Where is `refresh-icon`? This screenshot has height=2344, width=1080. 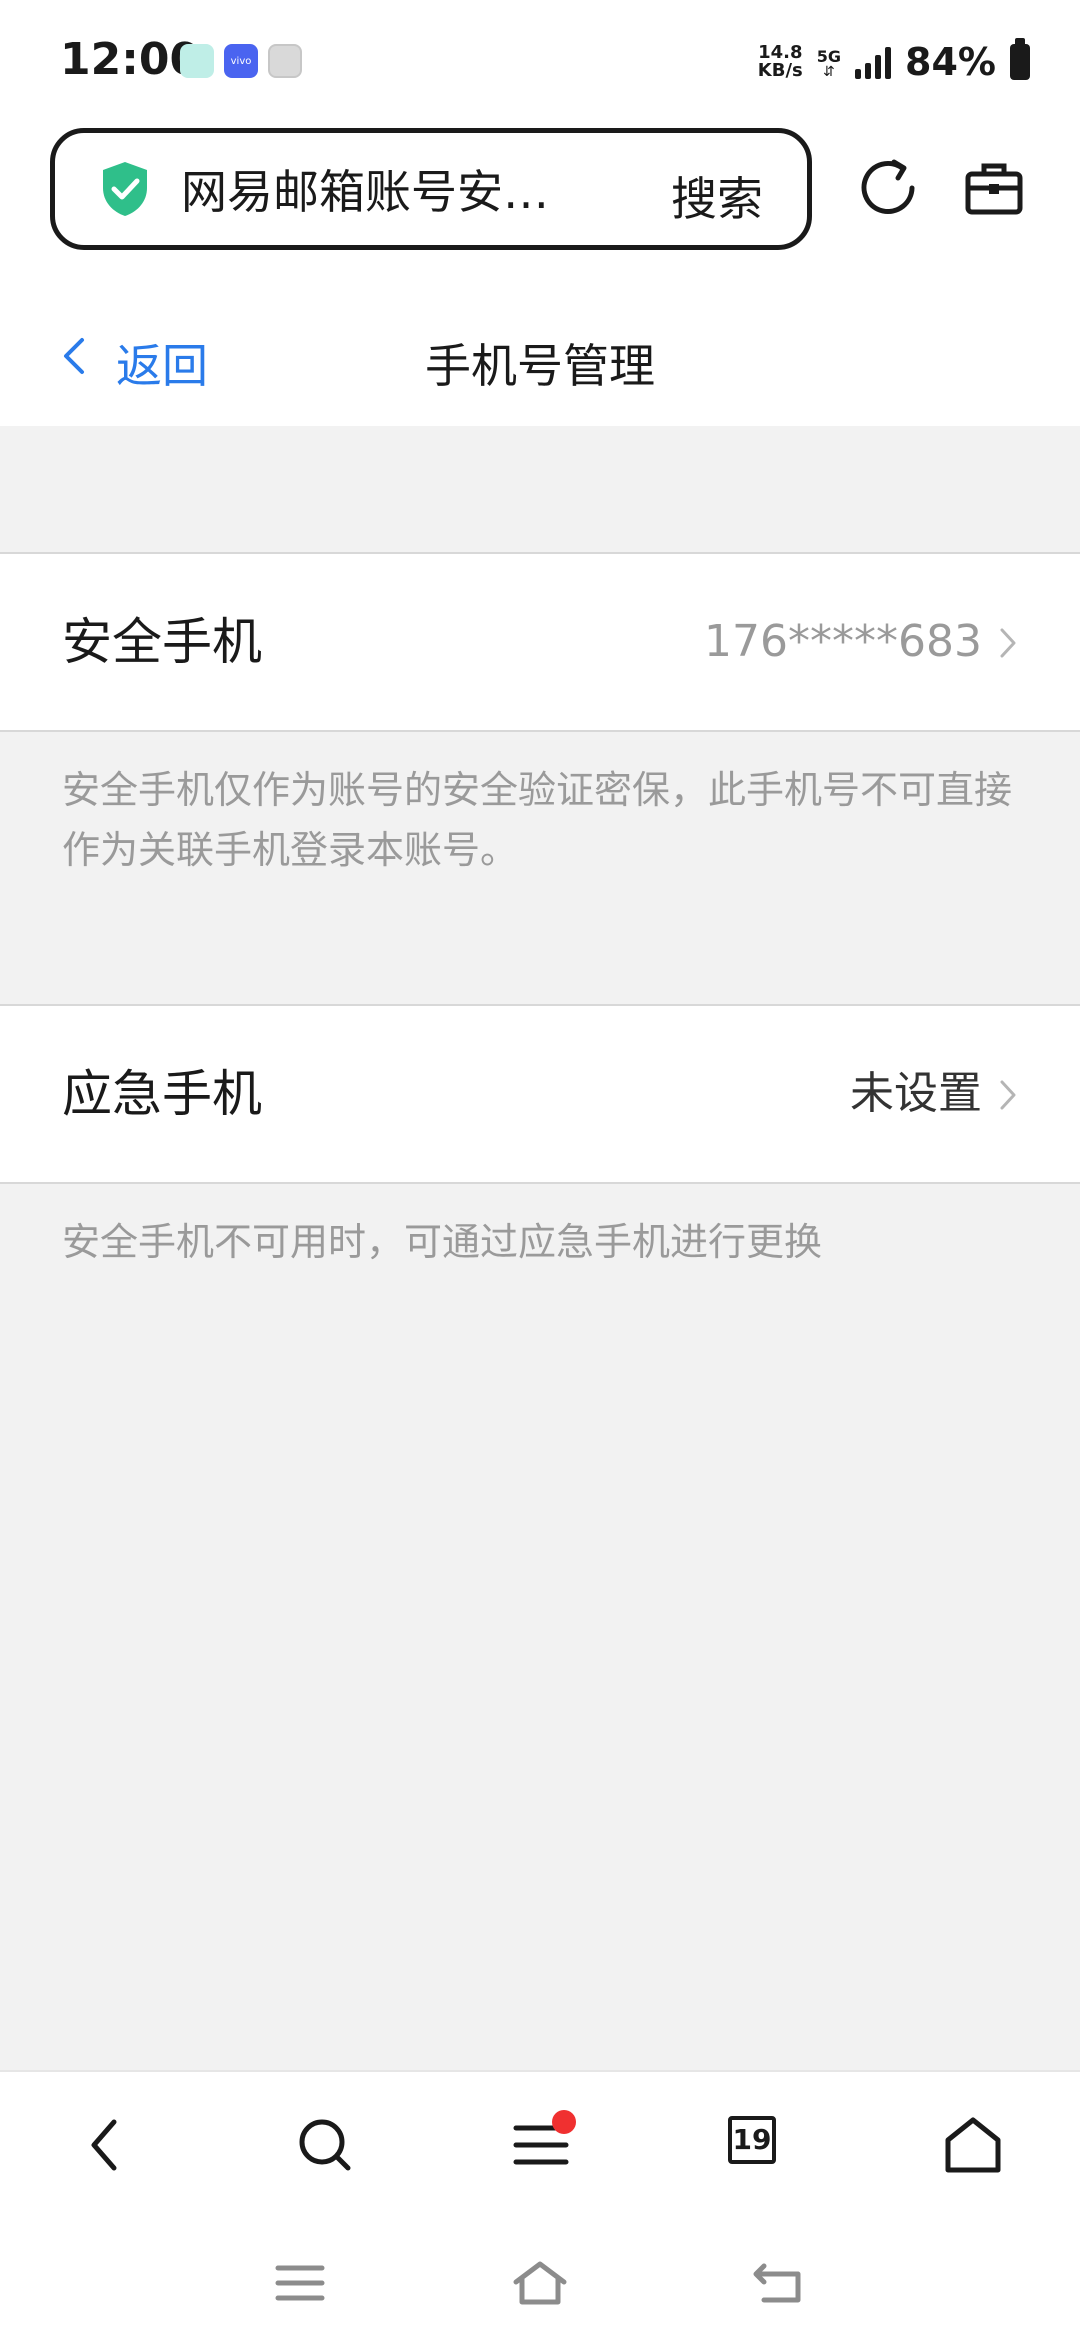
refresh-icon is located at coordinates (888, 188).